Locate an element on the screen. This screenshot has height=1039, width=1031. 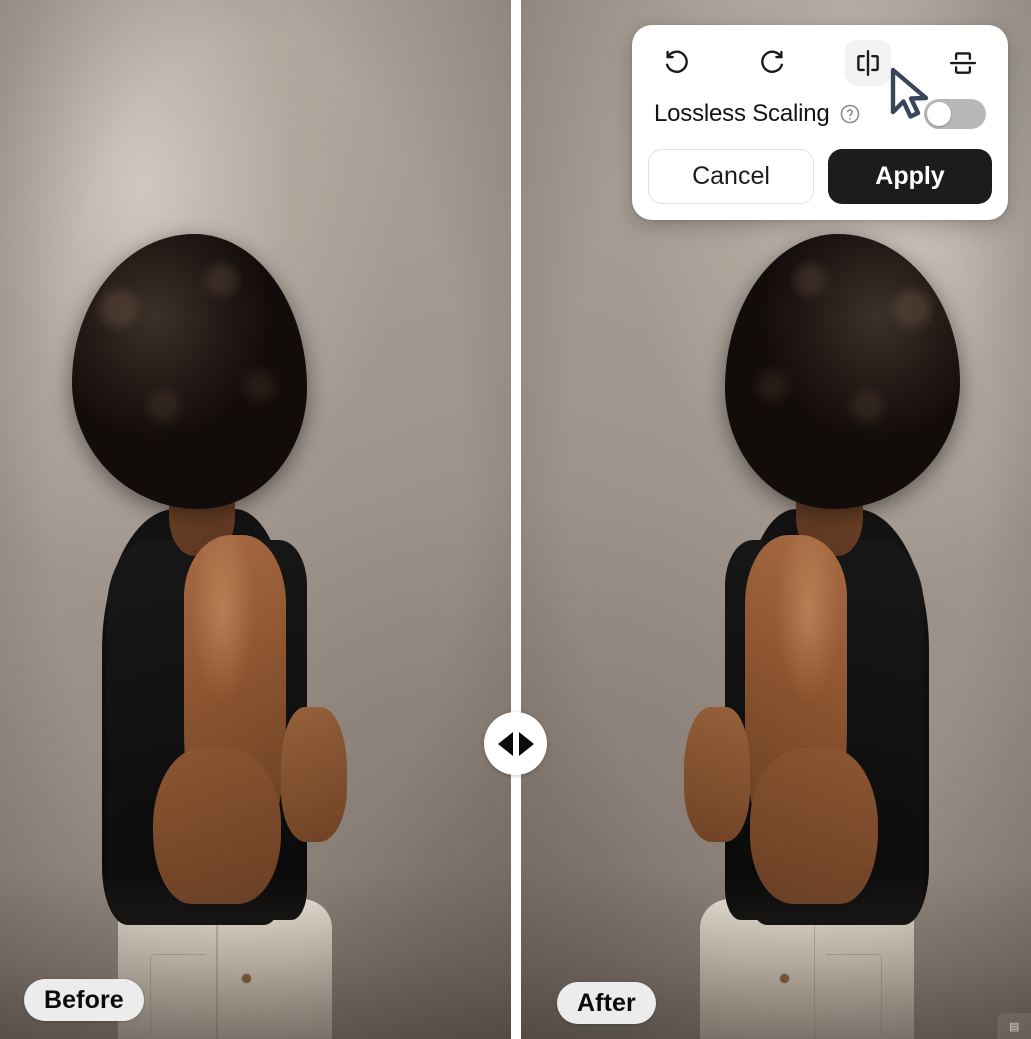
flip-horizontal-icon is located at coordinates (868, 63).